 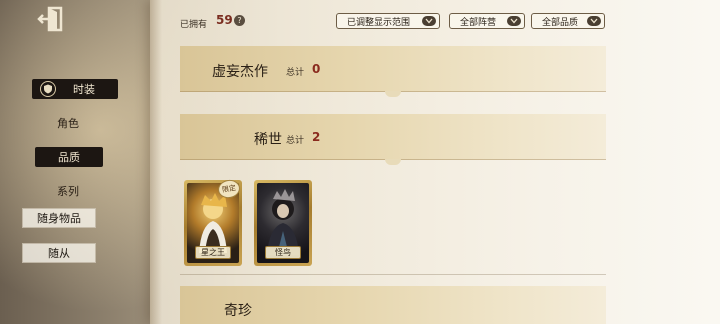 What do you see at coordinates (316, 137) in the screenshot?
I see `category-count: 2` at bounding box center [316, 137].